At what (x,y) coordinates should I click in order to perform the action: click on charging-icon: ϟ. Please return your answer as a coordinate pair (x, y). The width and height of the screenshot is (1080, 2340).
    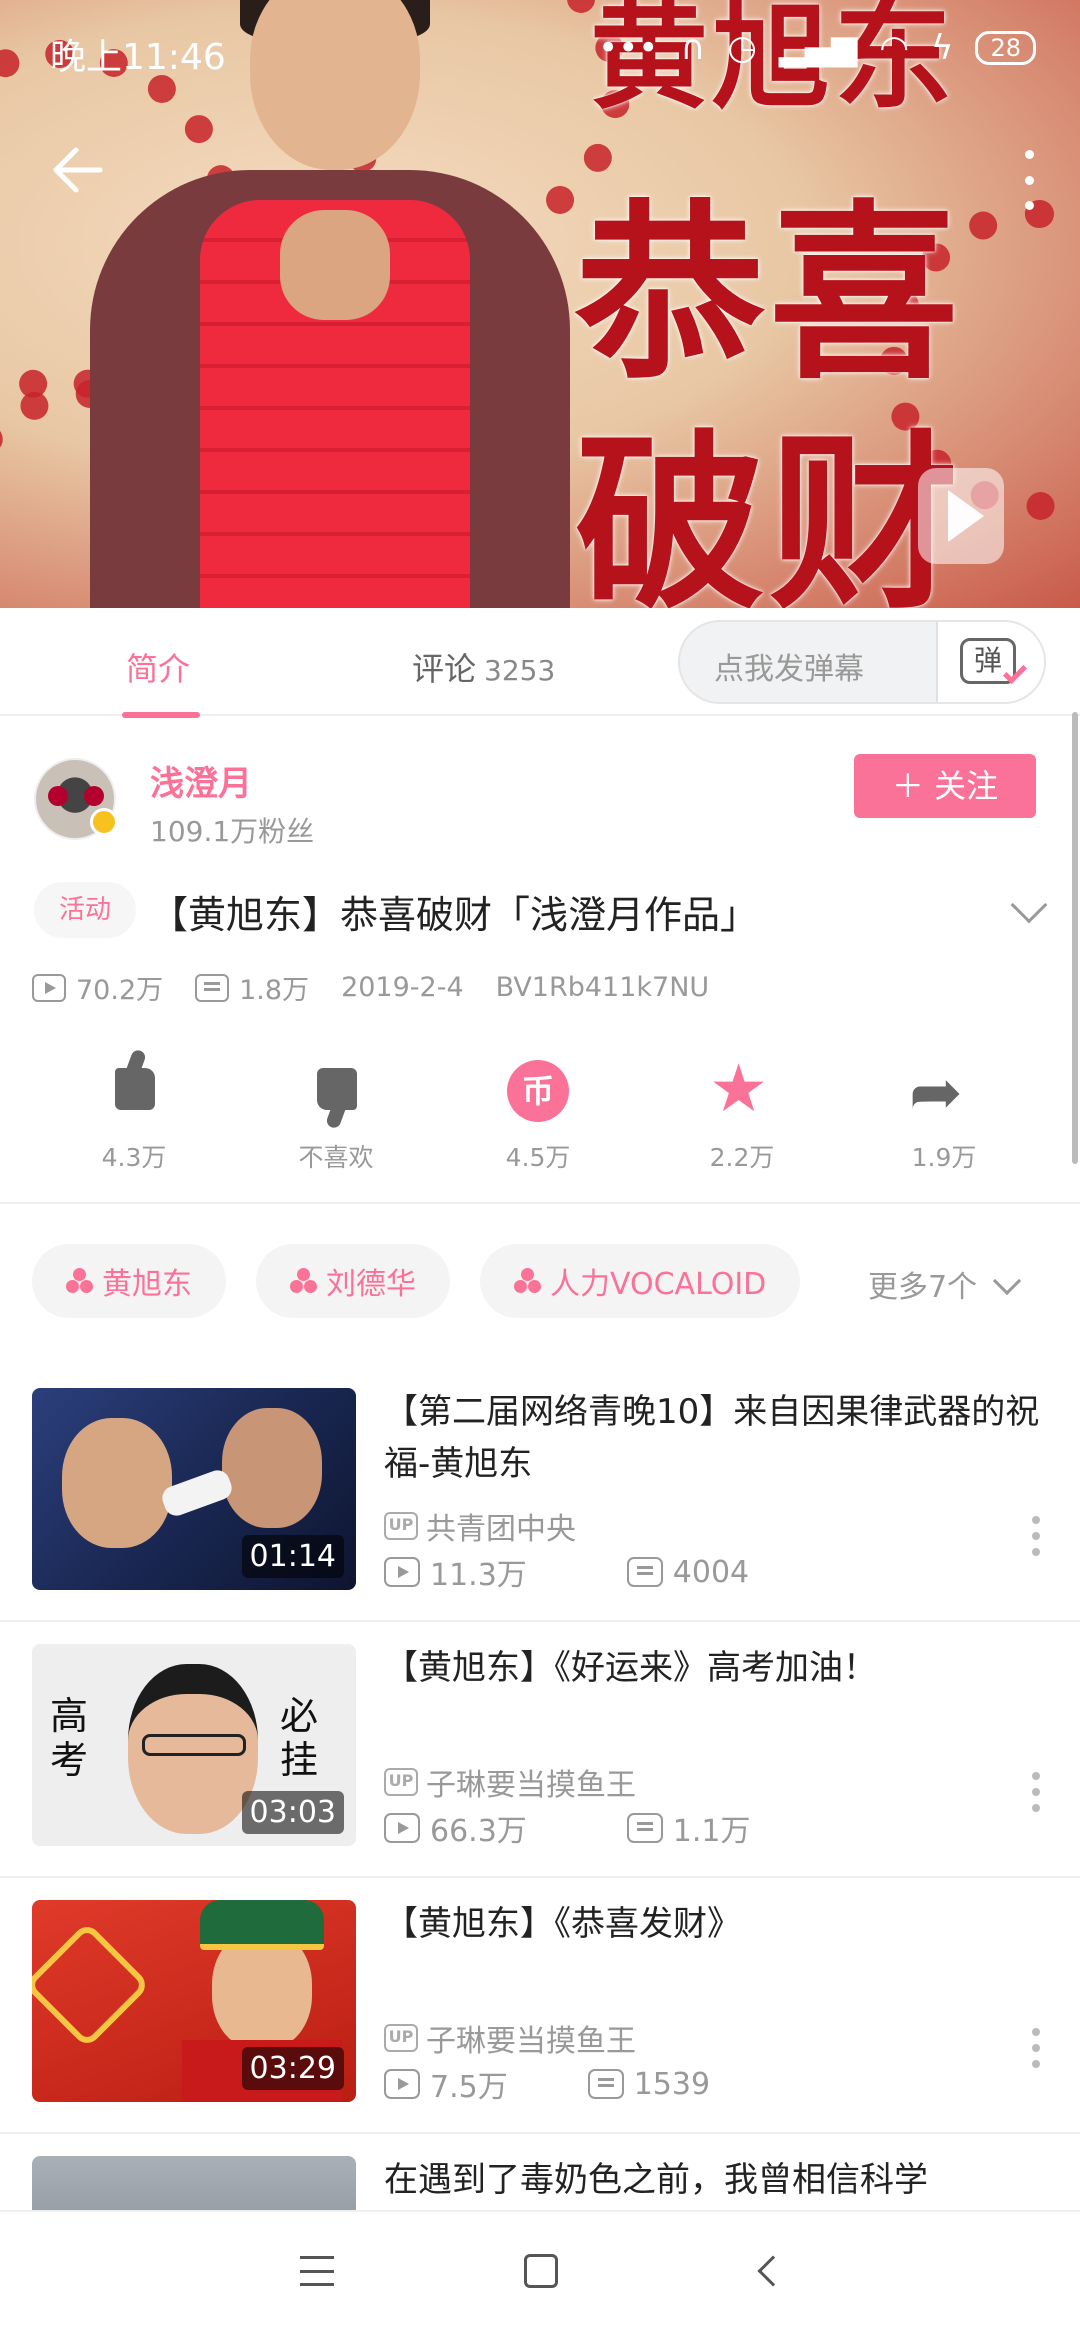
    Looking at the image, I should click on (942, 48).